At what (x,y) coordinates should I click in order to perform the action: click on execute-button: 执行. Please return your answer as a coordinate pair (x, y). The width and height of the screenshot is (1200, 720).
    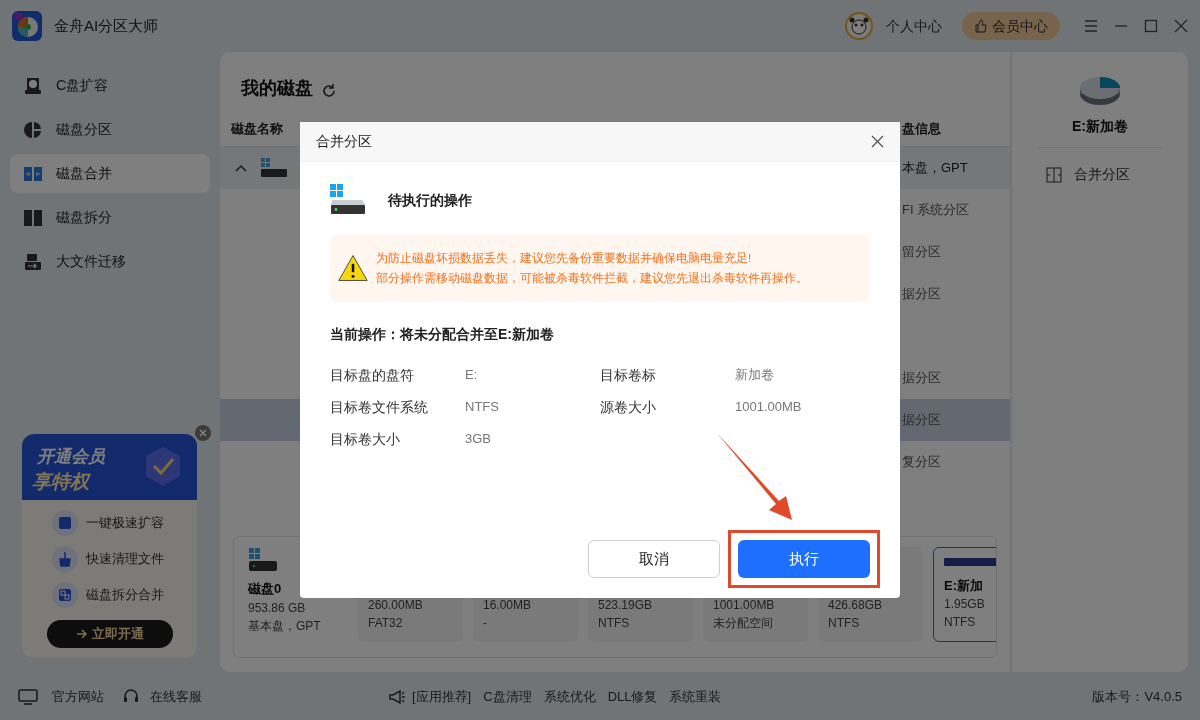
    Looking at the image, I should click on (804, 559).